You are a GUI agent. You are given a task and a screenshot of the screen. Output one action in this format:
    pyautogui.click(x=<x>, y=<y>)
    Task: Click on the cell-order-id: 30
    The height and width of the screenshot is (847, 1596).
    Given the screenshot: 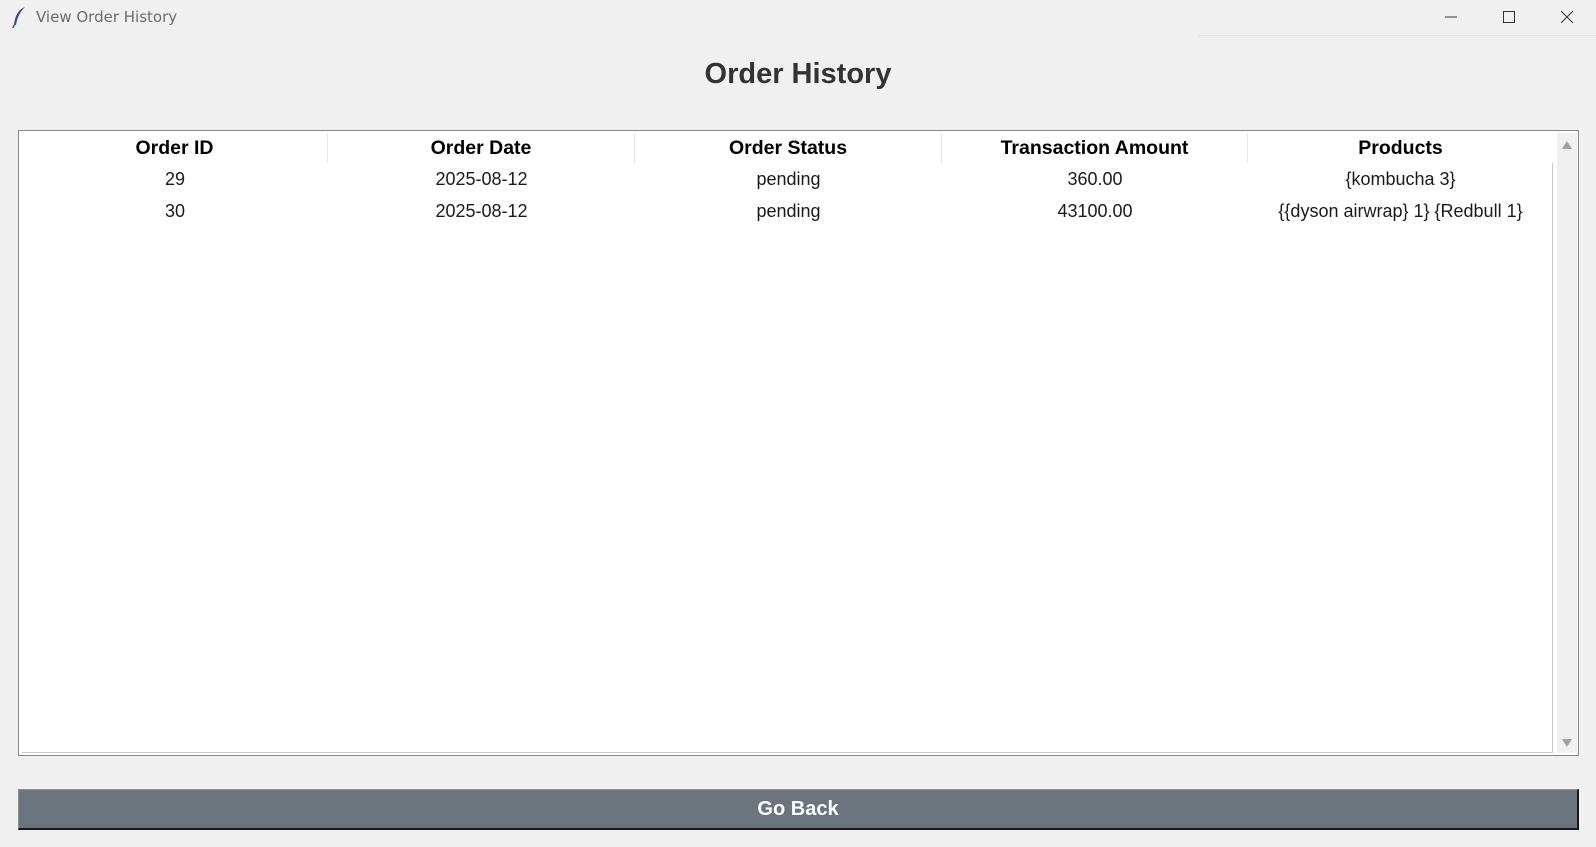 What is the action you would take?
    pyautogui.click(x=175, y=211)
    